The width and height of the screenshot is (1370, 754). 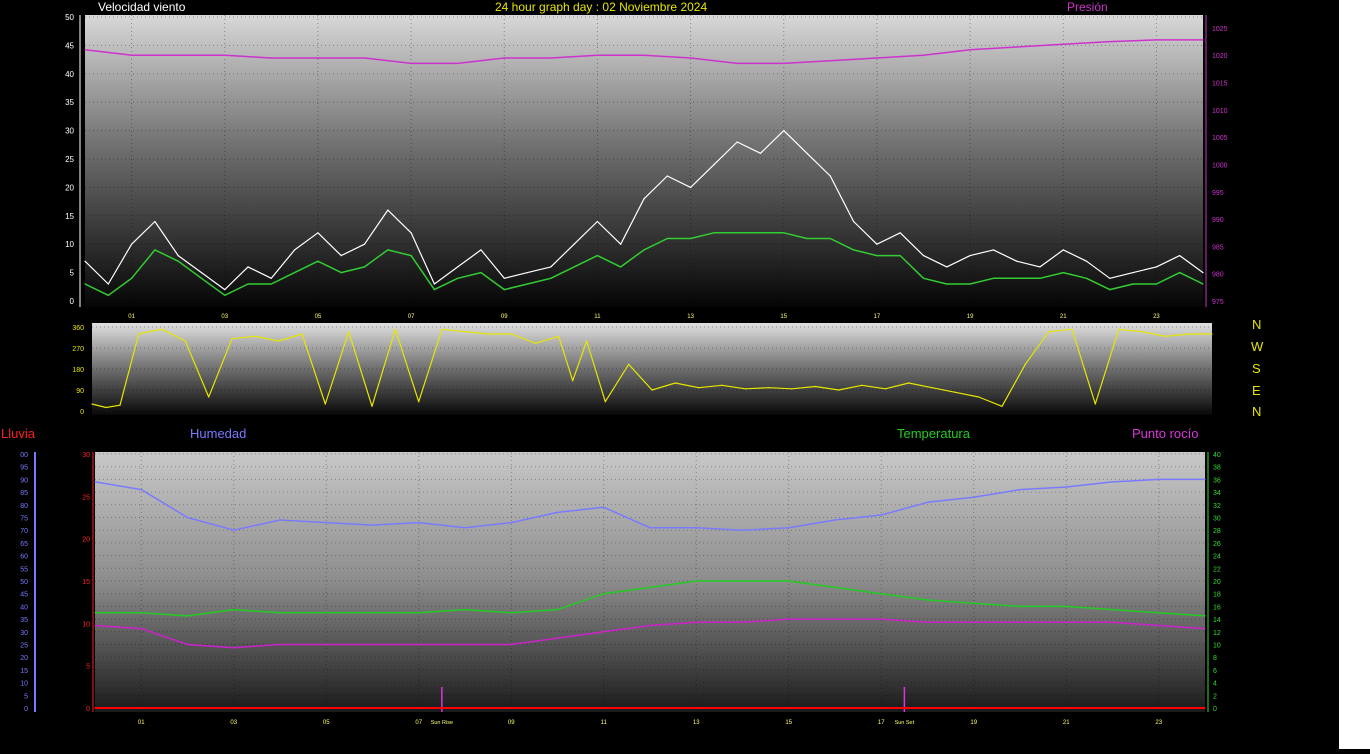 I want to click on rain-tick-label: 5, so click(x=88, y=667).